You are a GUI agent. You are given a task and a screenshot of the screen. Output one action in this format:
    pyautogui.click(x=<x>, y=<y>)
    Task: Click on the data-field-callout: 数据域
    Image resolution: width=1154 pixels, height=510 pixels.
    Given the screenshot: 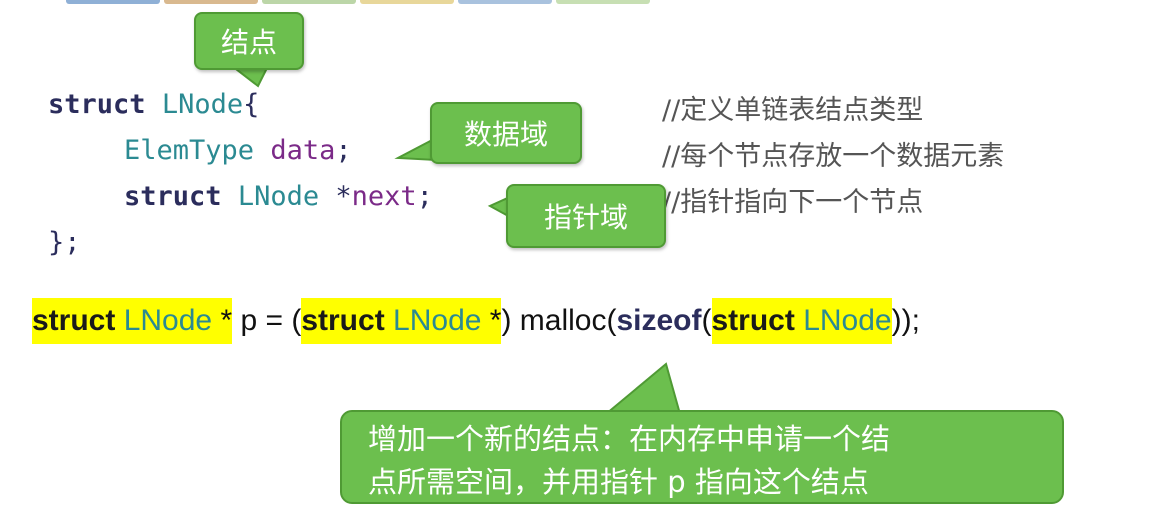 What is the action you would take?
    pyautogui.click(x=506, y=133)
    